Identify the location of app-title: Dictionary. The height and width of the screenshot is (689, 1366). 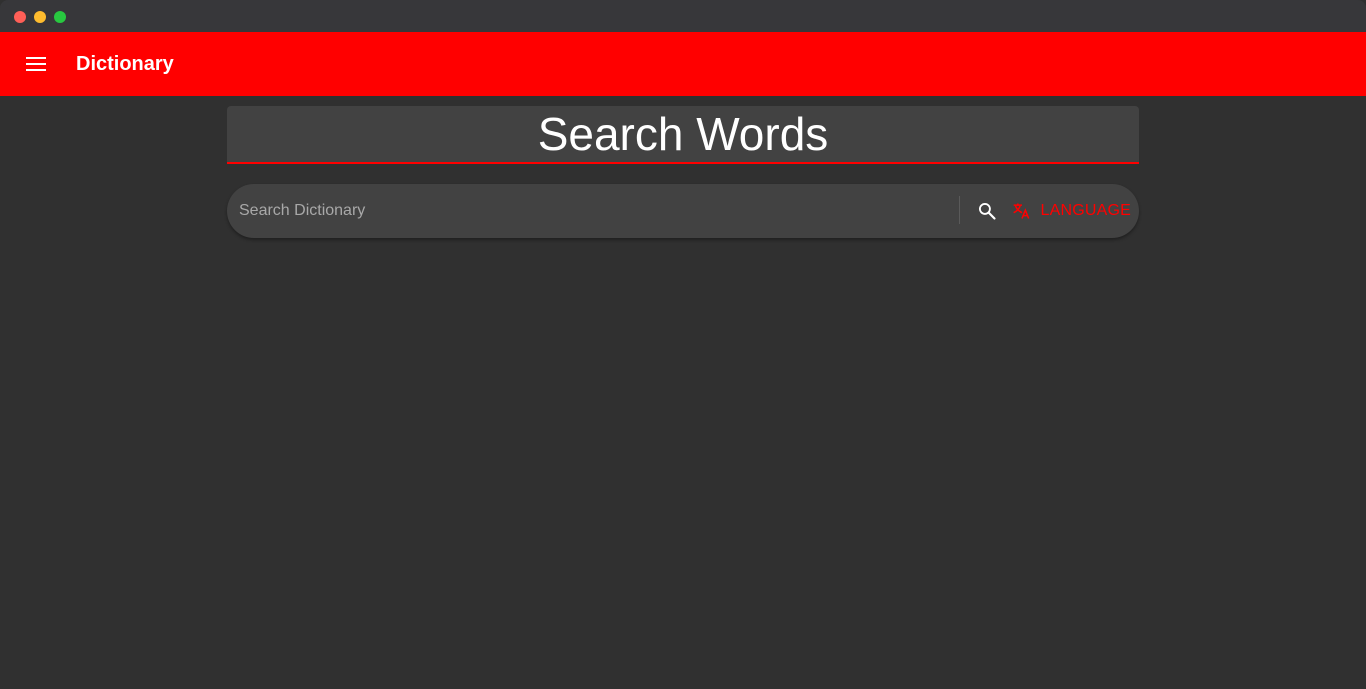
(125, 64).